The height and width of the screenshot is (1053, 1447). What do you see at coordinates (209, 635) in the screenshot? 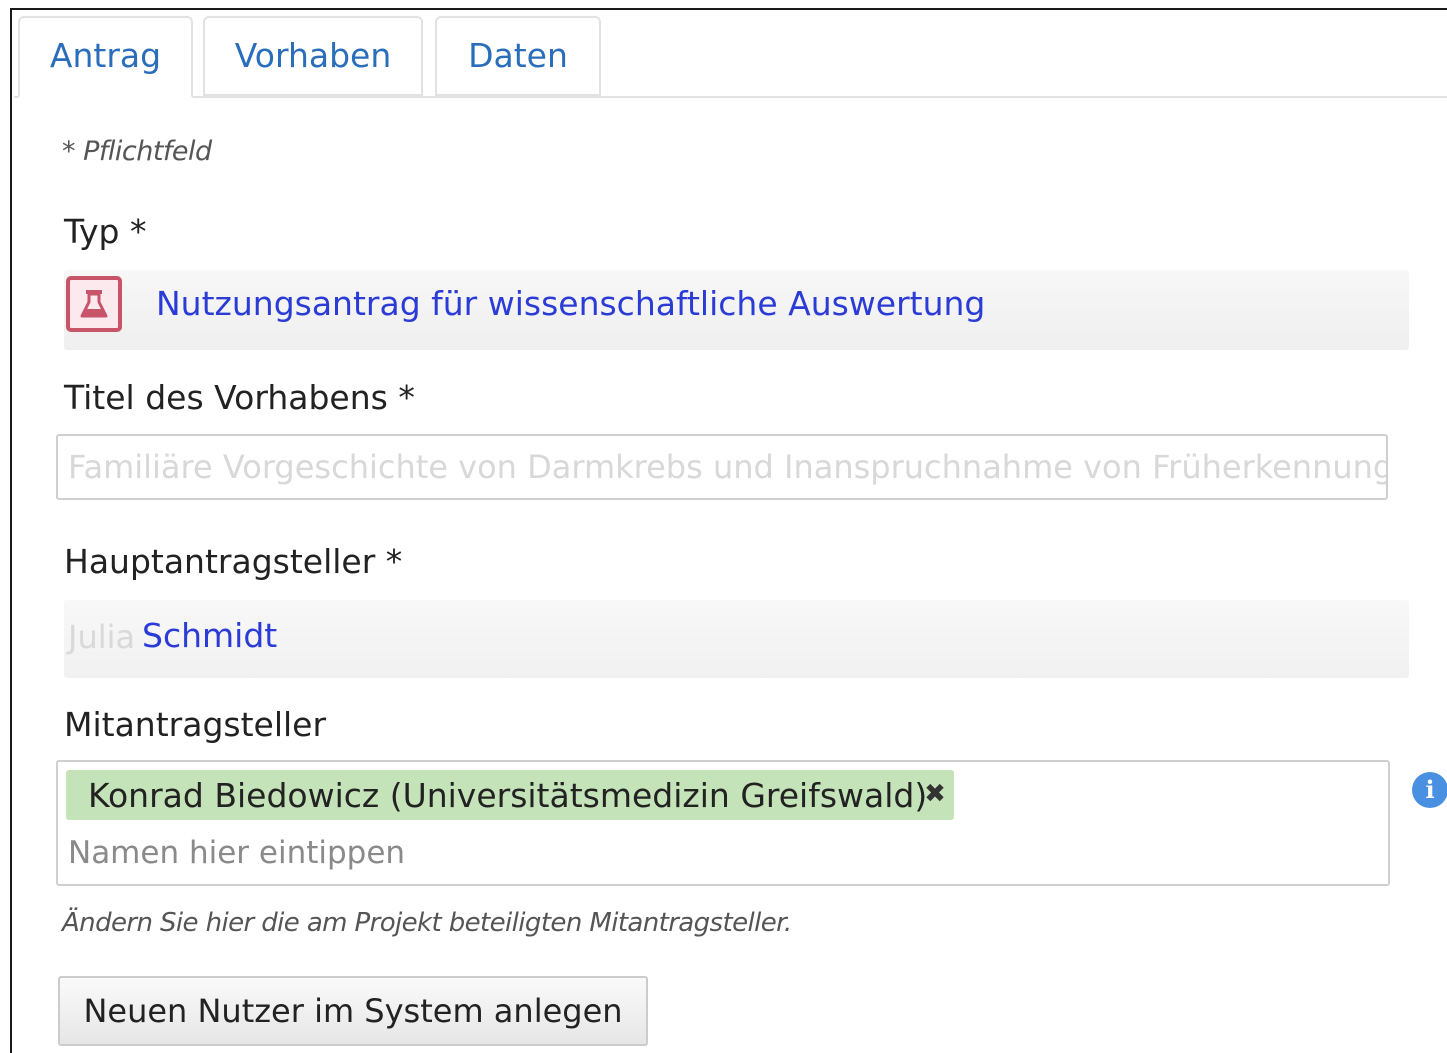
I see `hauptantragsteller-last-name-link: Schmidt` at bounding box center [209, 635].